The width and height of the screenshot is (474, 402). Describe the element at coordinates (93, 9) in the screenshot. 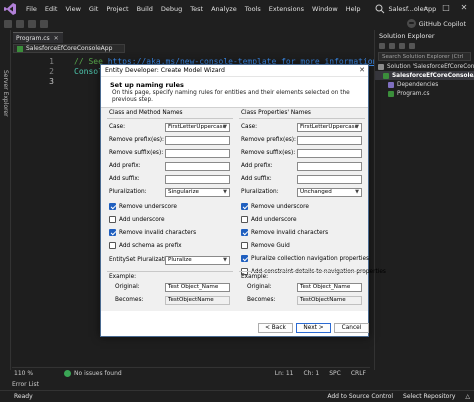

I see `menu-item: Git` at that location.